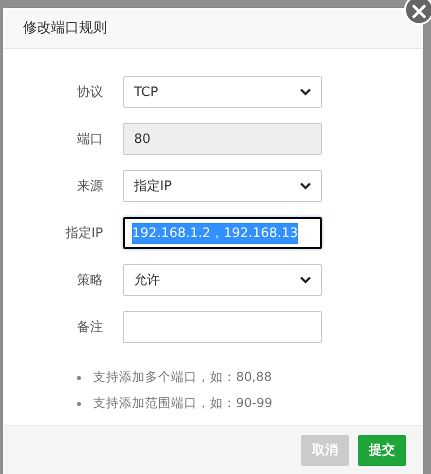  What do you see at coordinates (89, 280) in the screenshot?
I see `field-label: 策略` at bounding box center [89, 280].